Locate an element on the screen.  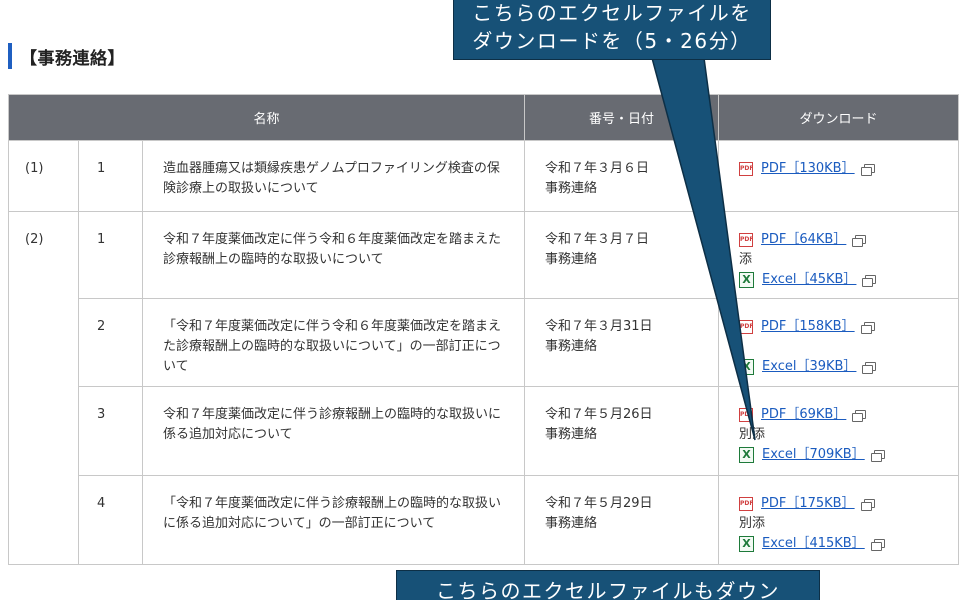
callout-top-line2: ダウンロードを（5・26分） is located at coordinates (612, 41).